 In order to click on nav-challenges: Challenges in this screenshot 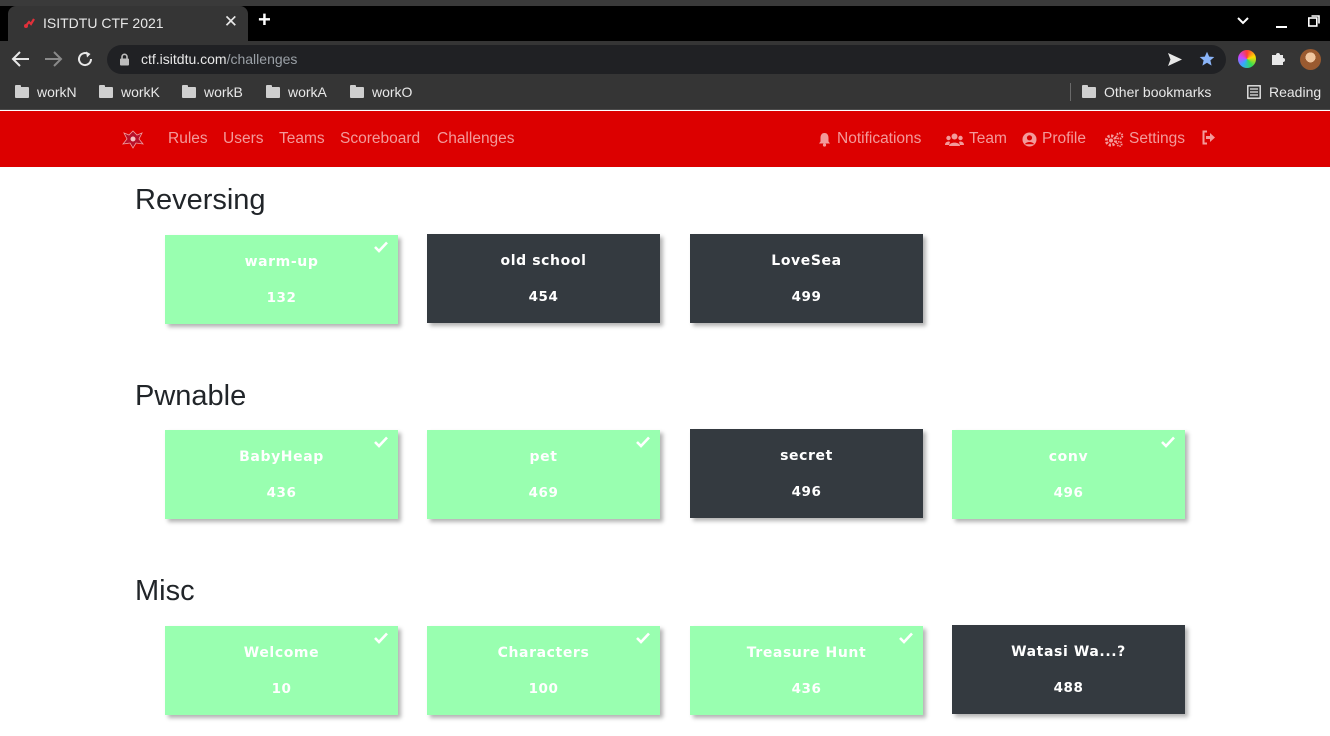, I will do `click(476, 139)`.